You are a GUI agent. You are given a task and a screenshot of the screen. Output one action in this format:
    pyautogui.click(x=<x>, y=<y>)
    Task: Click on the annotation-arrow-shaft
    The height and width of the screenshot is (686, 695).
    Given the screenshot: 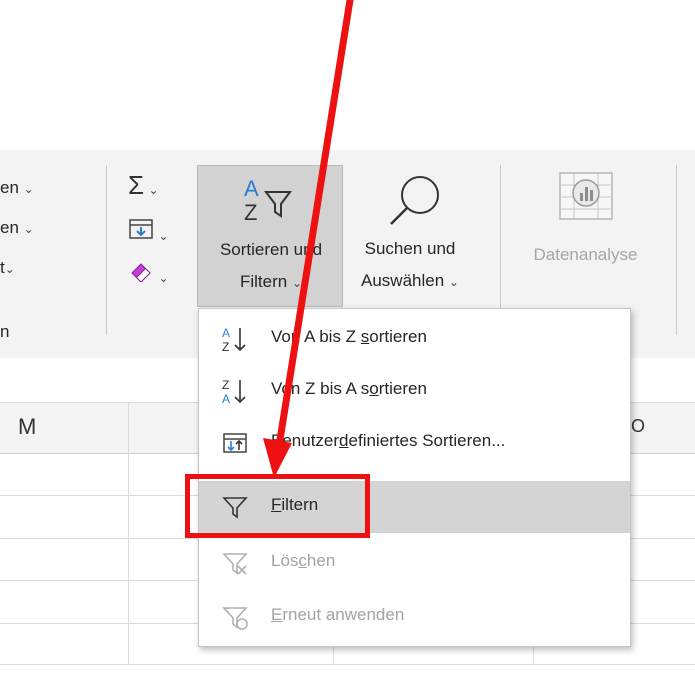 What is the action you would take?
    pyautogui.click(x=314, y=225)
    